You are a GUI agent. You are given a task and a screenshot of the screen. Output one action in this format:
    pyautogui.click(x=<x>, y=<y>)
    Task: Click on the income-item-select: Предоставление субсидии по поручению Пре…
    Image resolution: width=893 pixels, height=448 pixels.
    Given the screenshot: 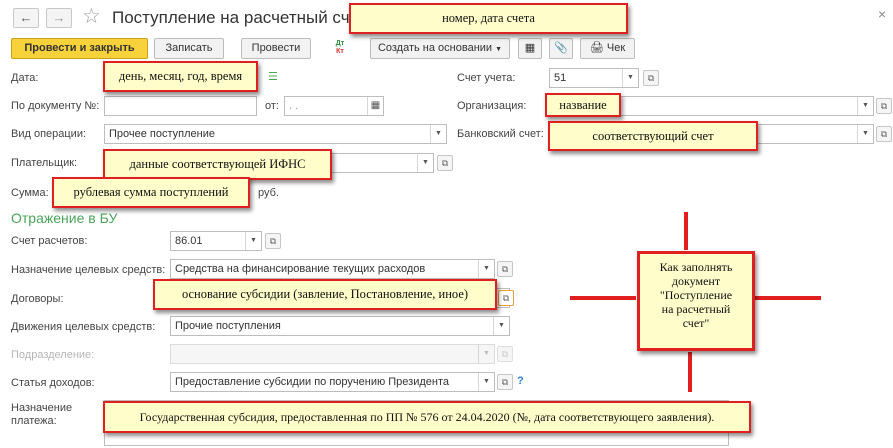 What is the action you would take?
    pyautogui.click(x=332, y=382)
    